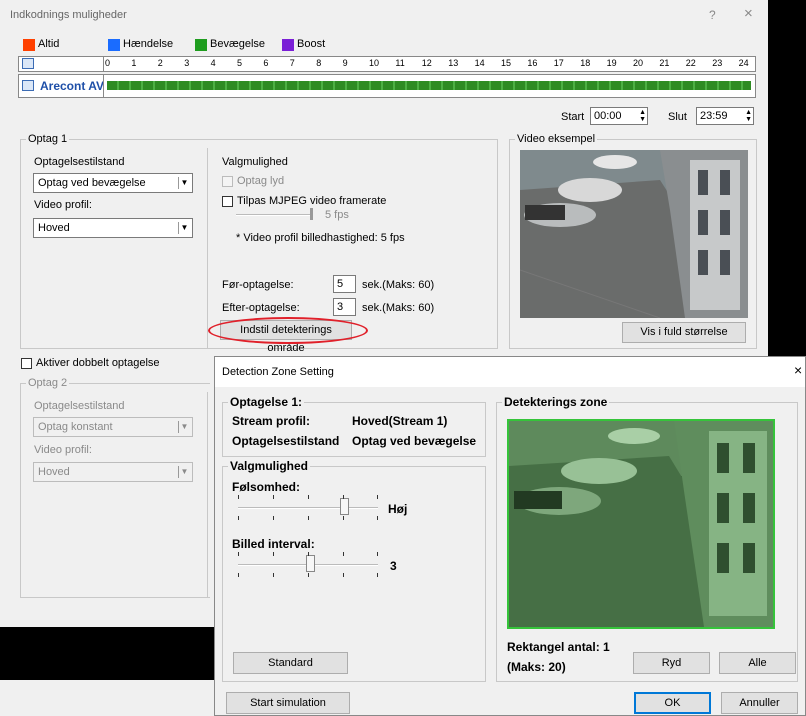  I want to click on start-time-input: 00:00 ▲ ▼, so click(619, 116).